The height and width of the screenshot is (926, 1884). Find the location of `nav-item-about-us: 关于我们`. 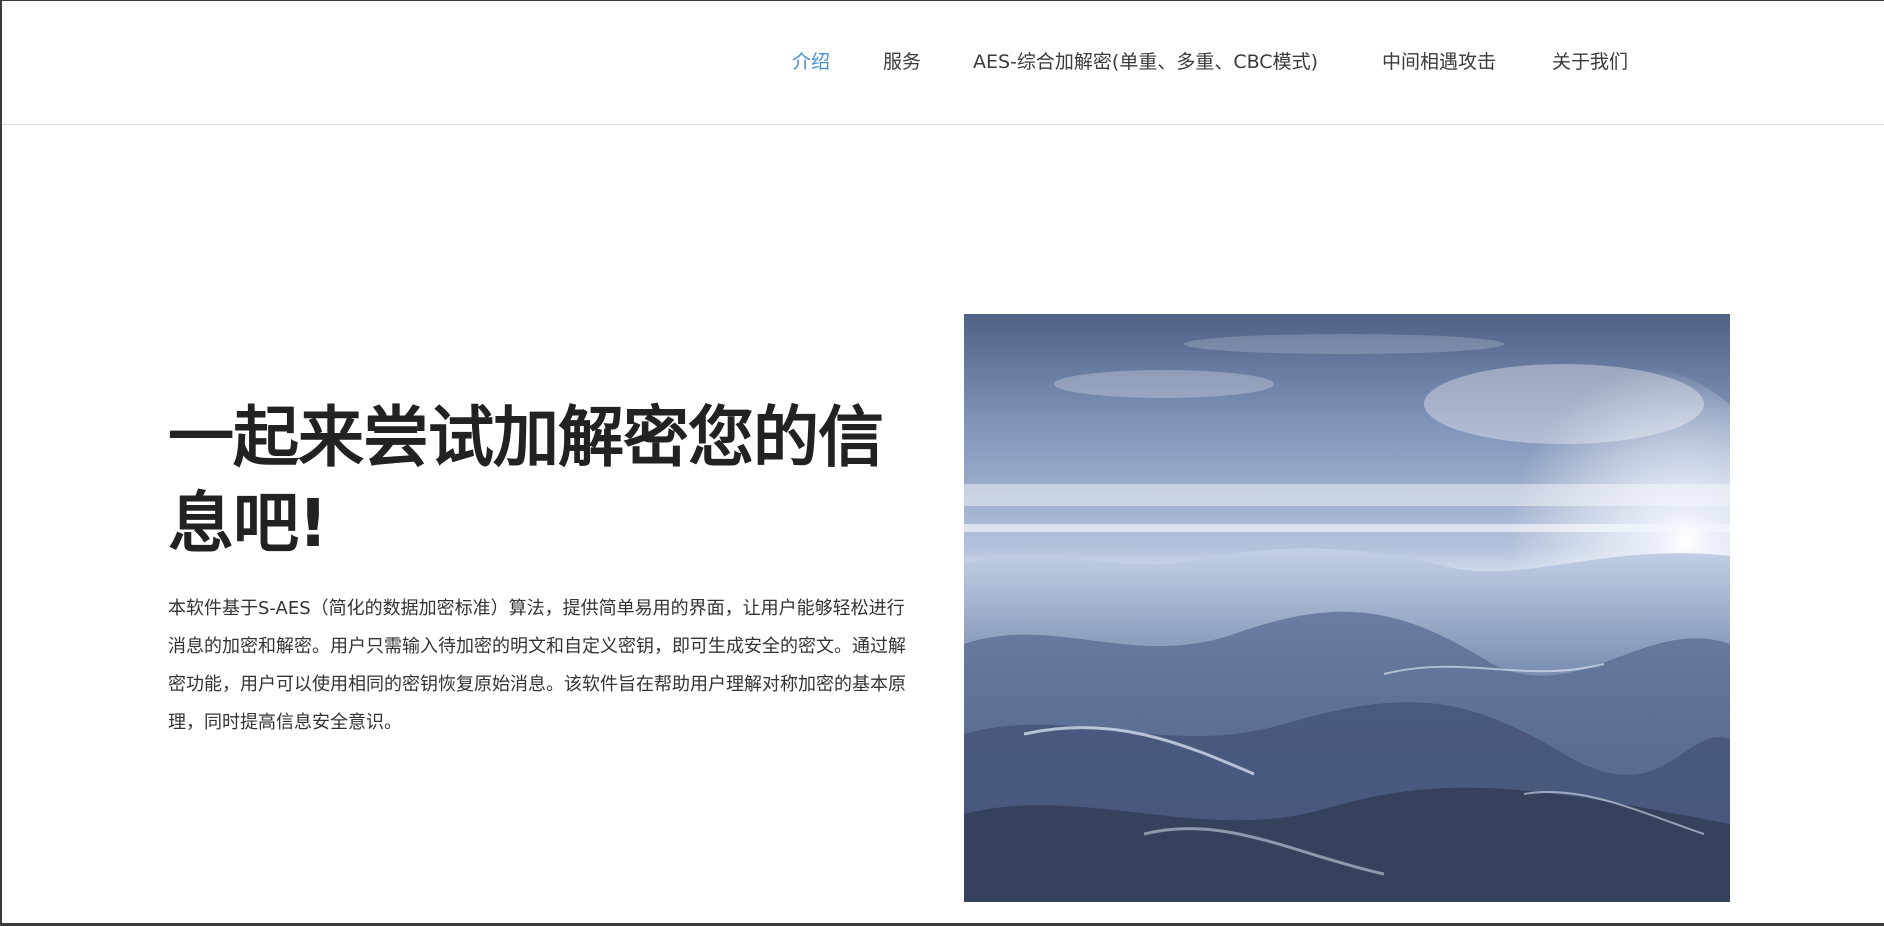

nav-item-about-us: 关于我们 is located at coordinates (1590, 62).